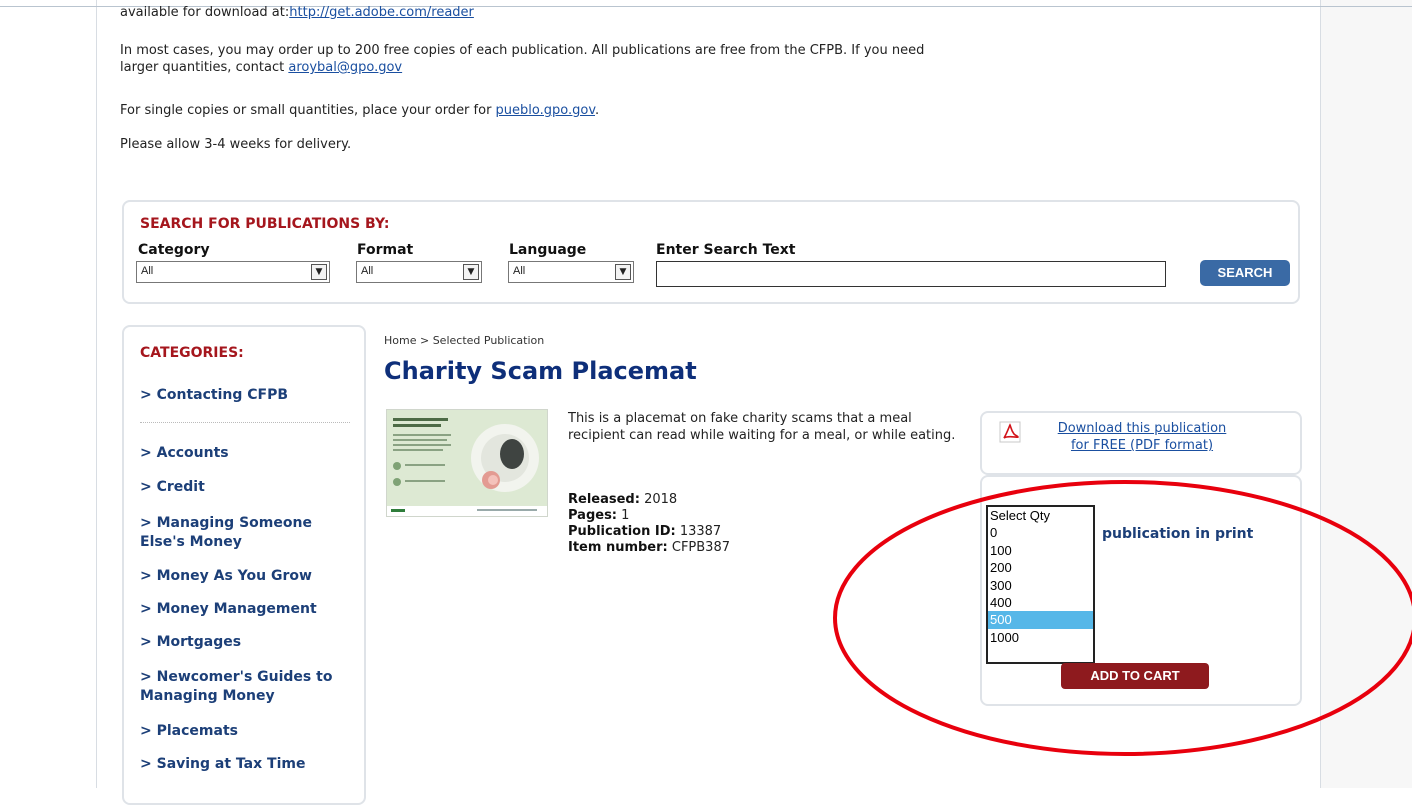 Image resolution: width=1412 pixels, height=805 pixels. Describe the element at coordinates (48, 394) in the screenshot. I see `page-left-background` at that location.